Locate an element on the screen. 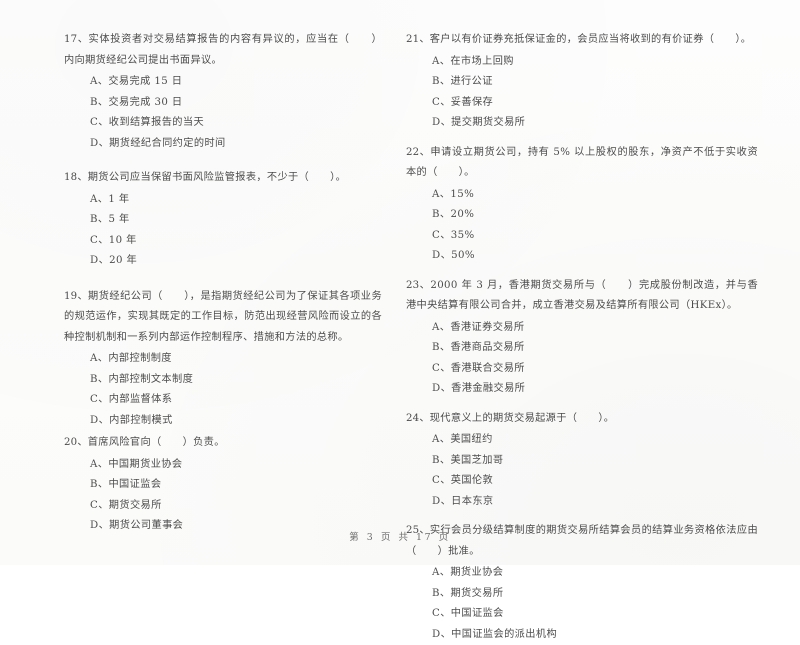 This screenshot has height=645, width=800. question-text: 申请设立期货公司，持有 5% 以上股权的股东，净资产不低于实收资本的（ ）。 is located at coordinates (582, 163).